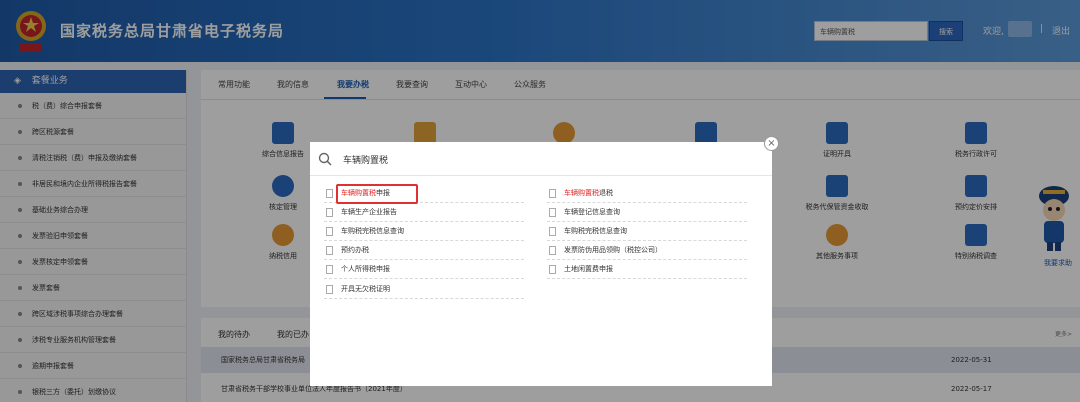  Describe the element at coordinates (355, 250) in the screenshot. I see `result-text: 预约办税` at that location.